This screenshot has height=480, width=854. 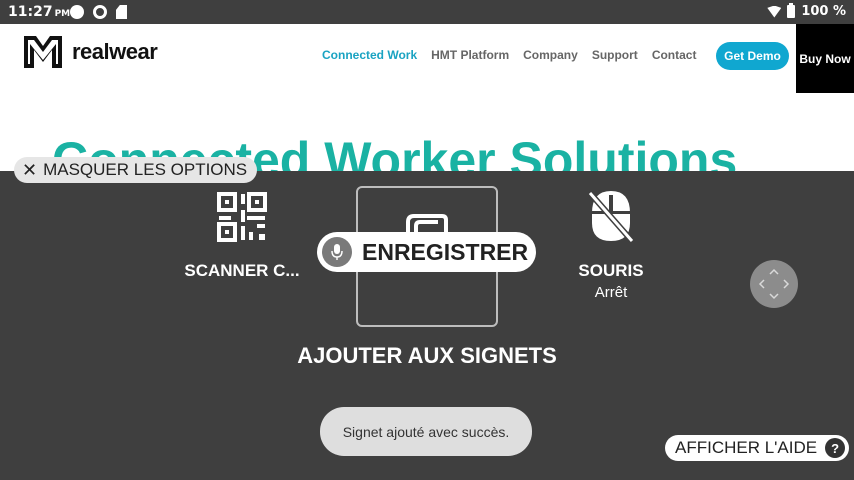 I want to click on nav-support: Support, so click(x=615, y=55).